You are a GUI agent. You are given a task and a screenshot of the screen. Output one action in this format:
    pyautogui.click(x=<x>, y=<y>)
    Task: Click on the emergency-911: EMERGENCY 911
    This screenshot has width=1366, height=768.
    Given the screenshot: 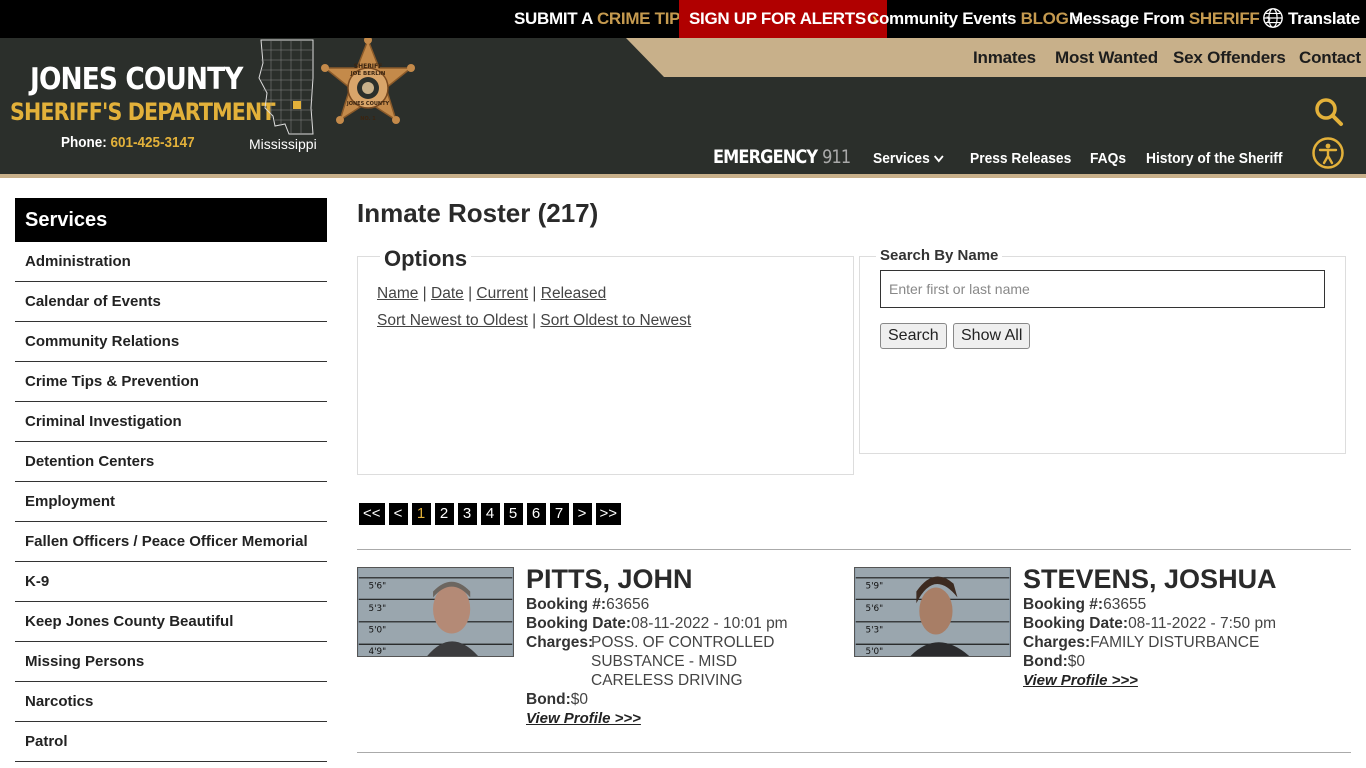 What is the action you would take?
    pyautogui.click(x=782, y=157)
    